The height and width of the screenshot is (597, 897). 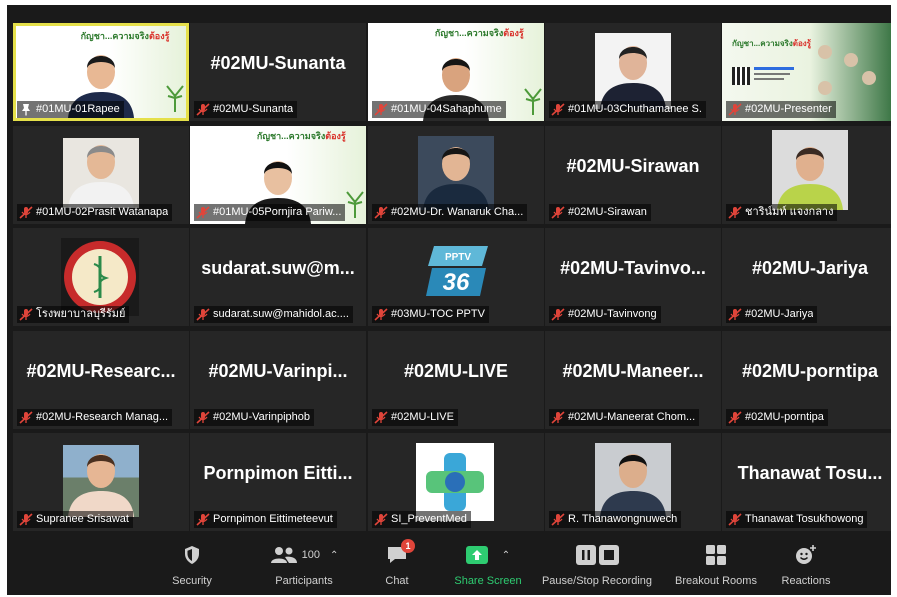 What do you see at coordinates (456, 371) in the screenshot?
I see `participant-display-name: #02MU-LIVE` at bounding box center [456, 371].